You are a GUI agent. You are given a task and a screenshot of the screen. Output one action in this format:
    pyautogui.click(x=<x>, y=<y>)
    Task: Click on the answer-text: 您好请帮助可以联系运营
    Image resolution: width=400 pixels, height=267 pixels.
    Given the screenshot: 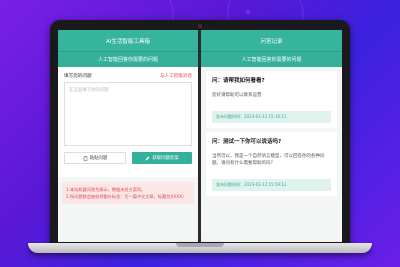 What is the action you would take?
    pyautogui.click(x=237, y=95)
    